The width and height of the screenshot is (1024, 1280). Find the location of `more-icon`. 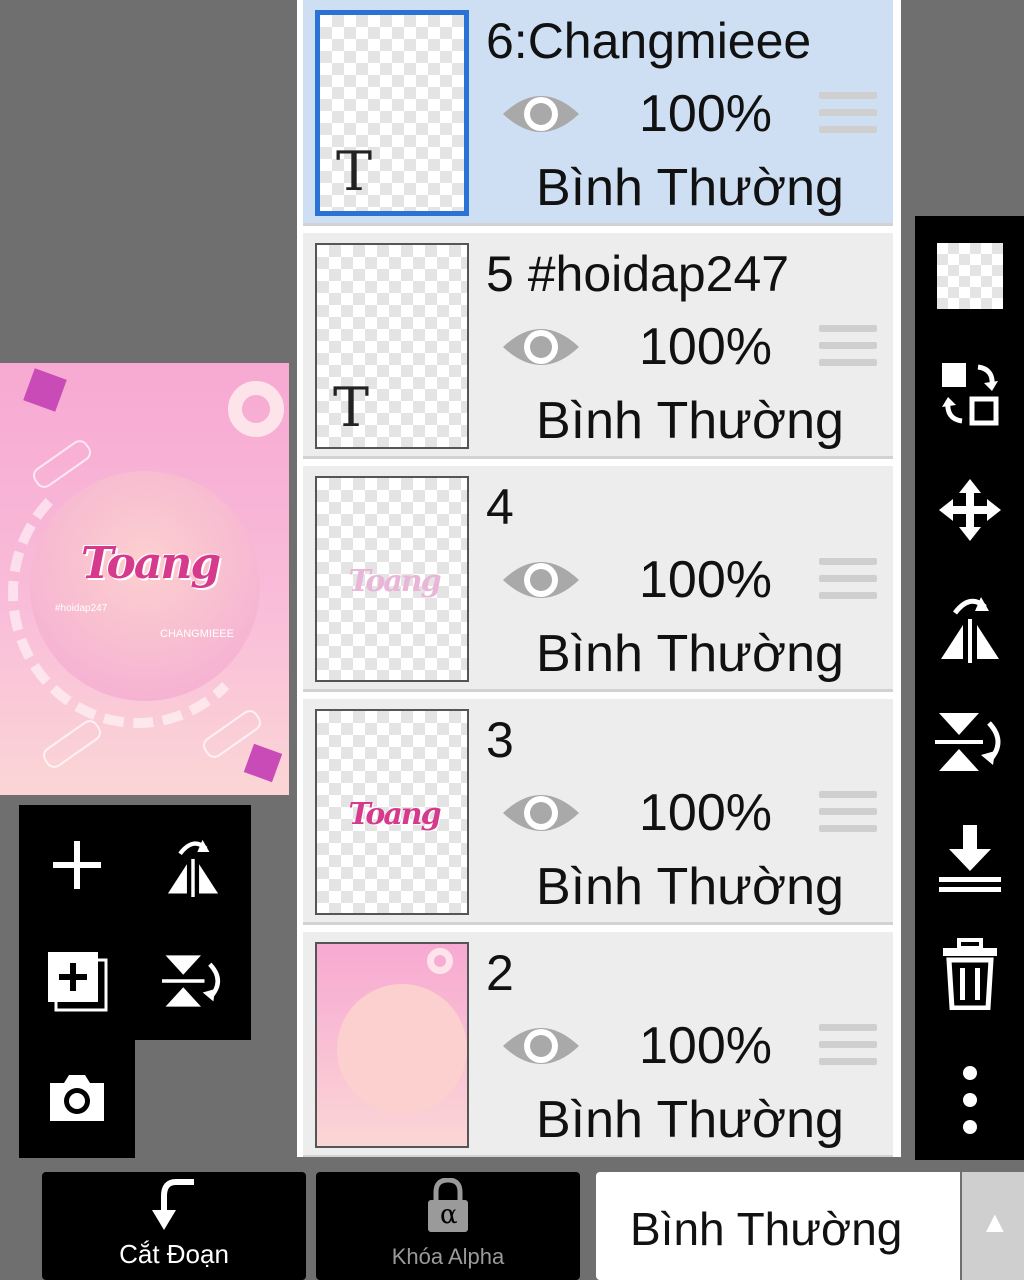

more-icon is located at coordinates (969, 1100).